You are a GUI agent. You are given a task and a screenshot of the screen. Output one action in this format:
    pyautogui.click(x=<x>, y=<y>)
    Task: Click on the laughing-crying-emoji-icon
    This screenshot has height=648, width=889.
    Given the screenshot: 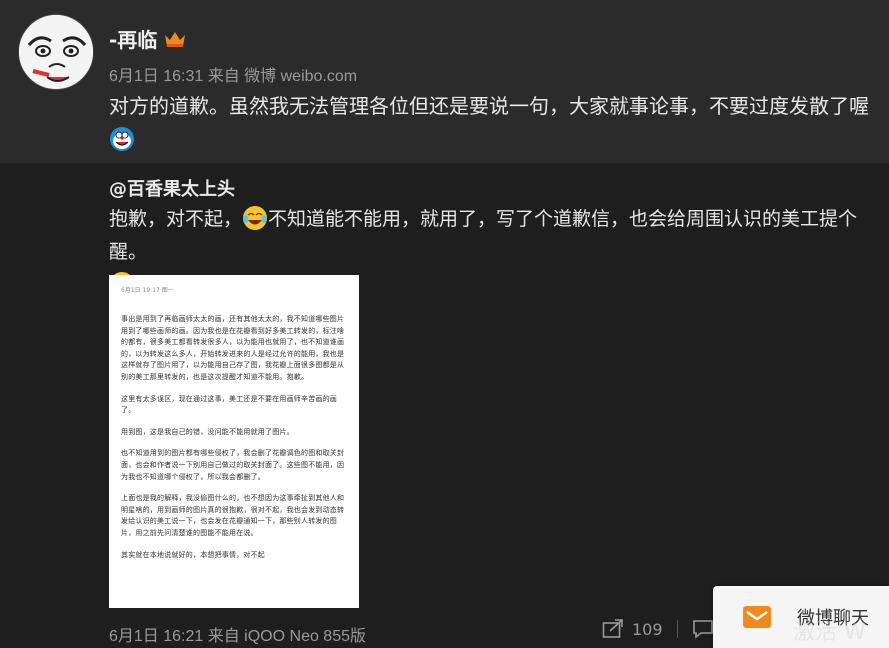 What is the action you would take?
    pyautogui.click(x=255, y=218)
    